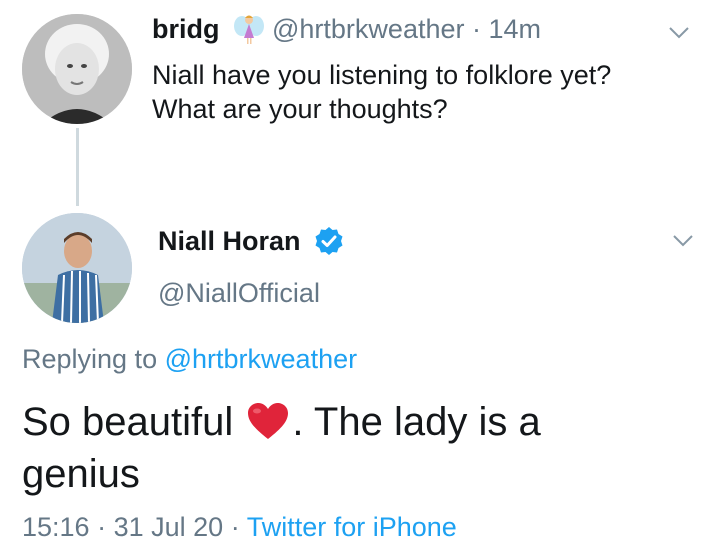  I want to click on tweet1-handle: @hrtbrkweather, so click(368, 29).